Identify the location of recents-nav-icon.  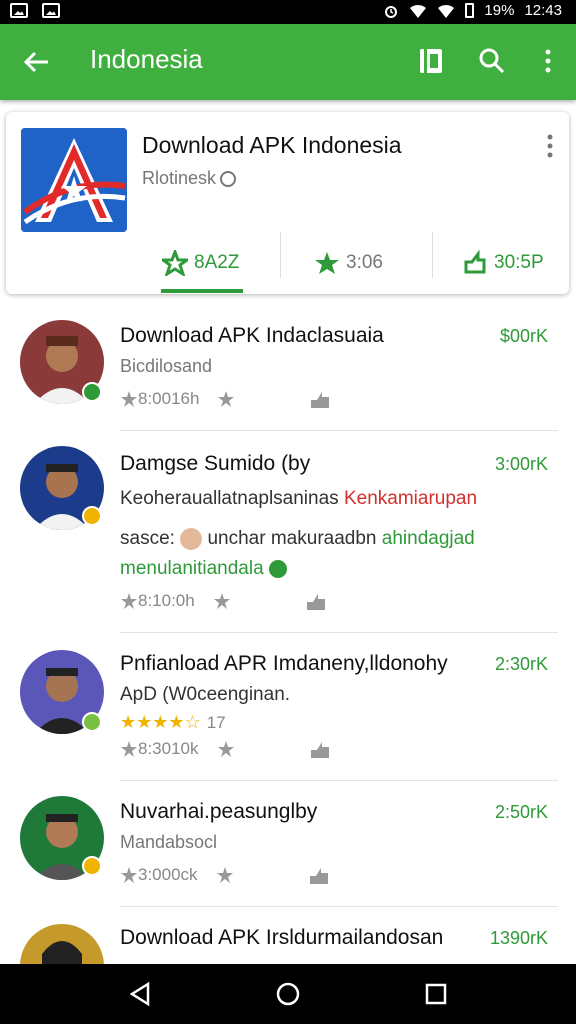
(436, 994).